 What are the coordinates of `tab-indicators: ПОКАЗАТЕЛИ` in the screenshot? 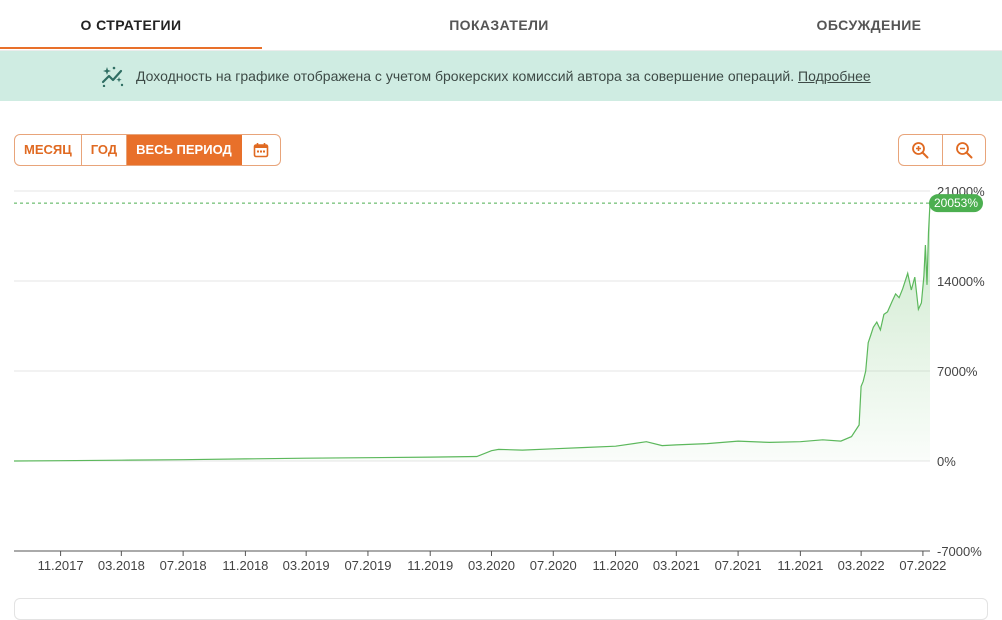 It's located at (499, 25).